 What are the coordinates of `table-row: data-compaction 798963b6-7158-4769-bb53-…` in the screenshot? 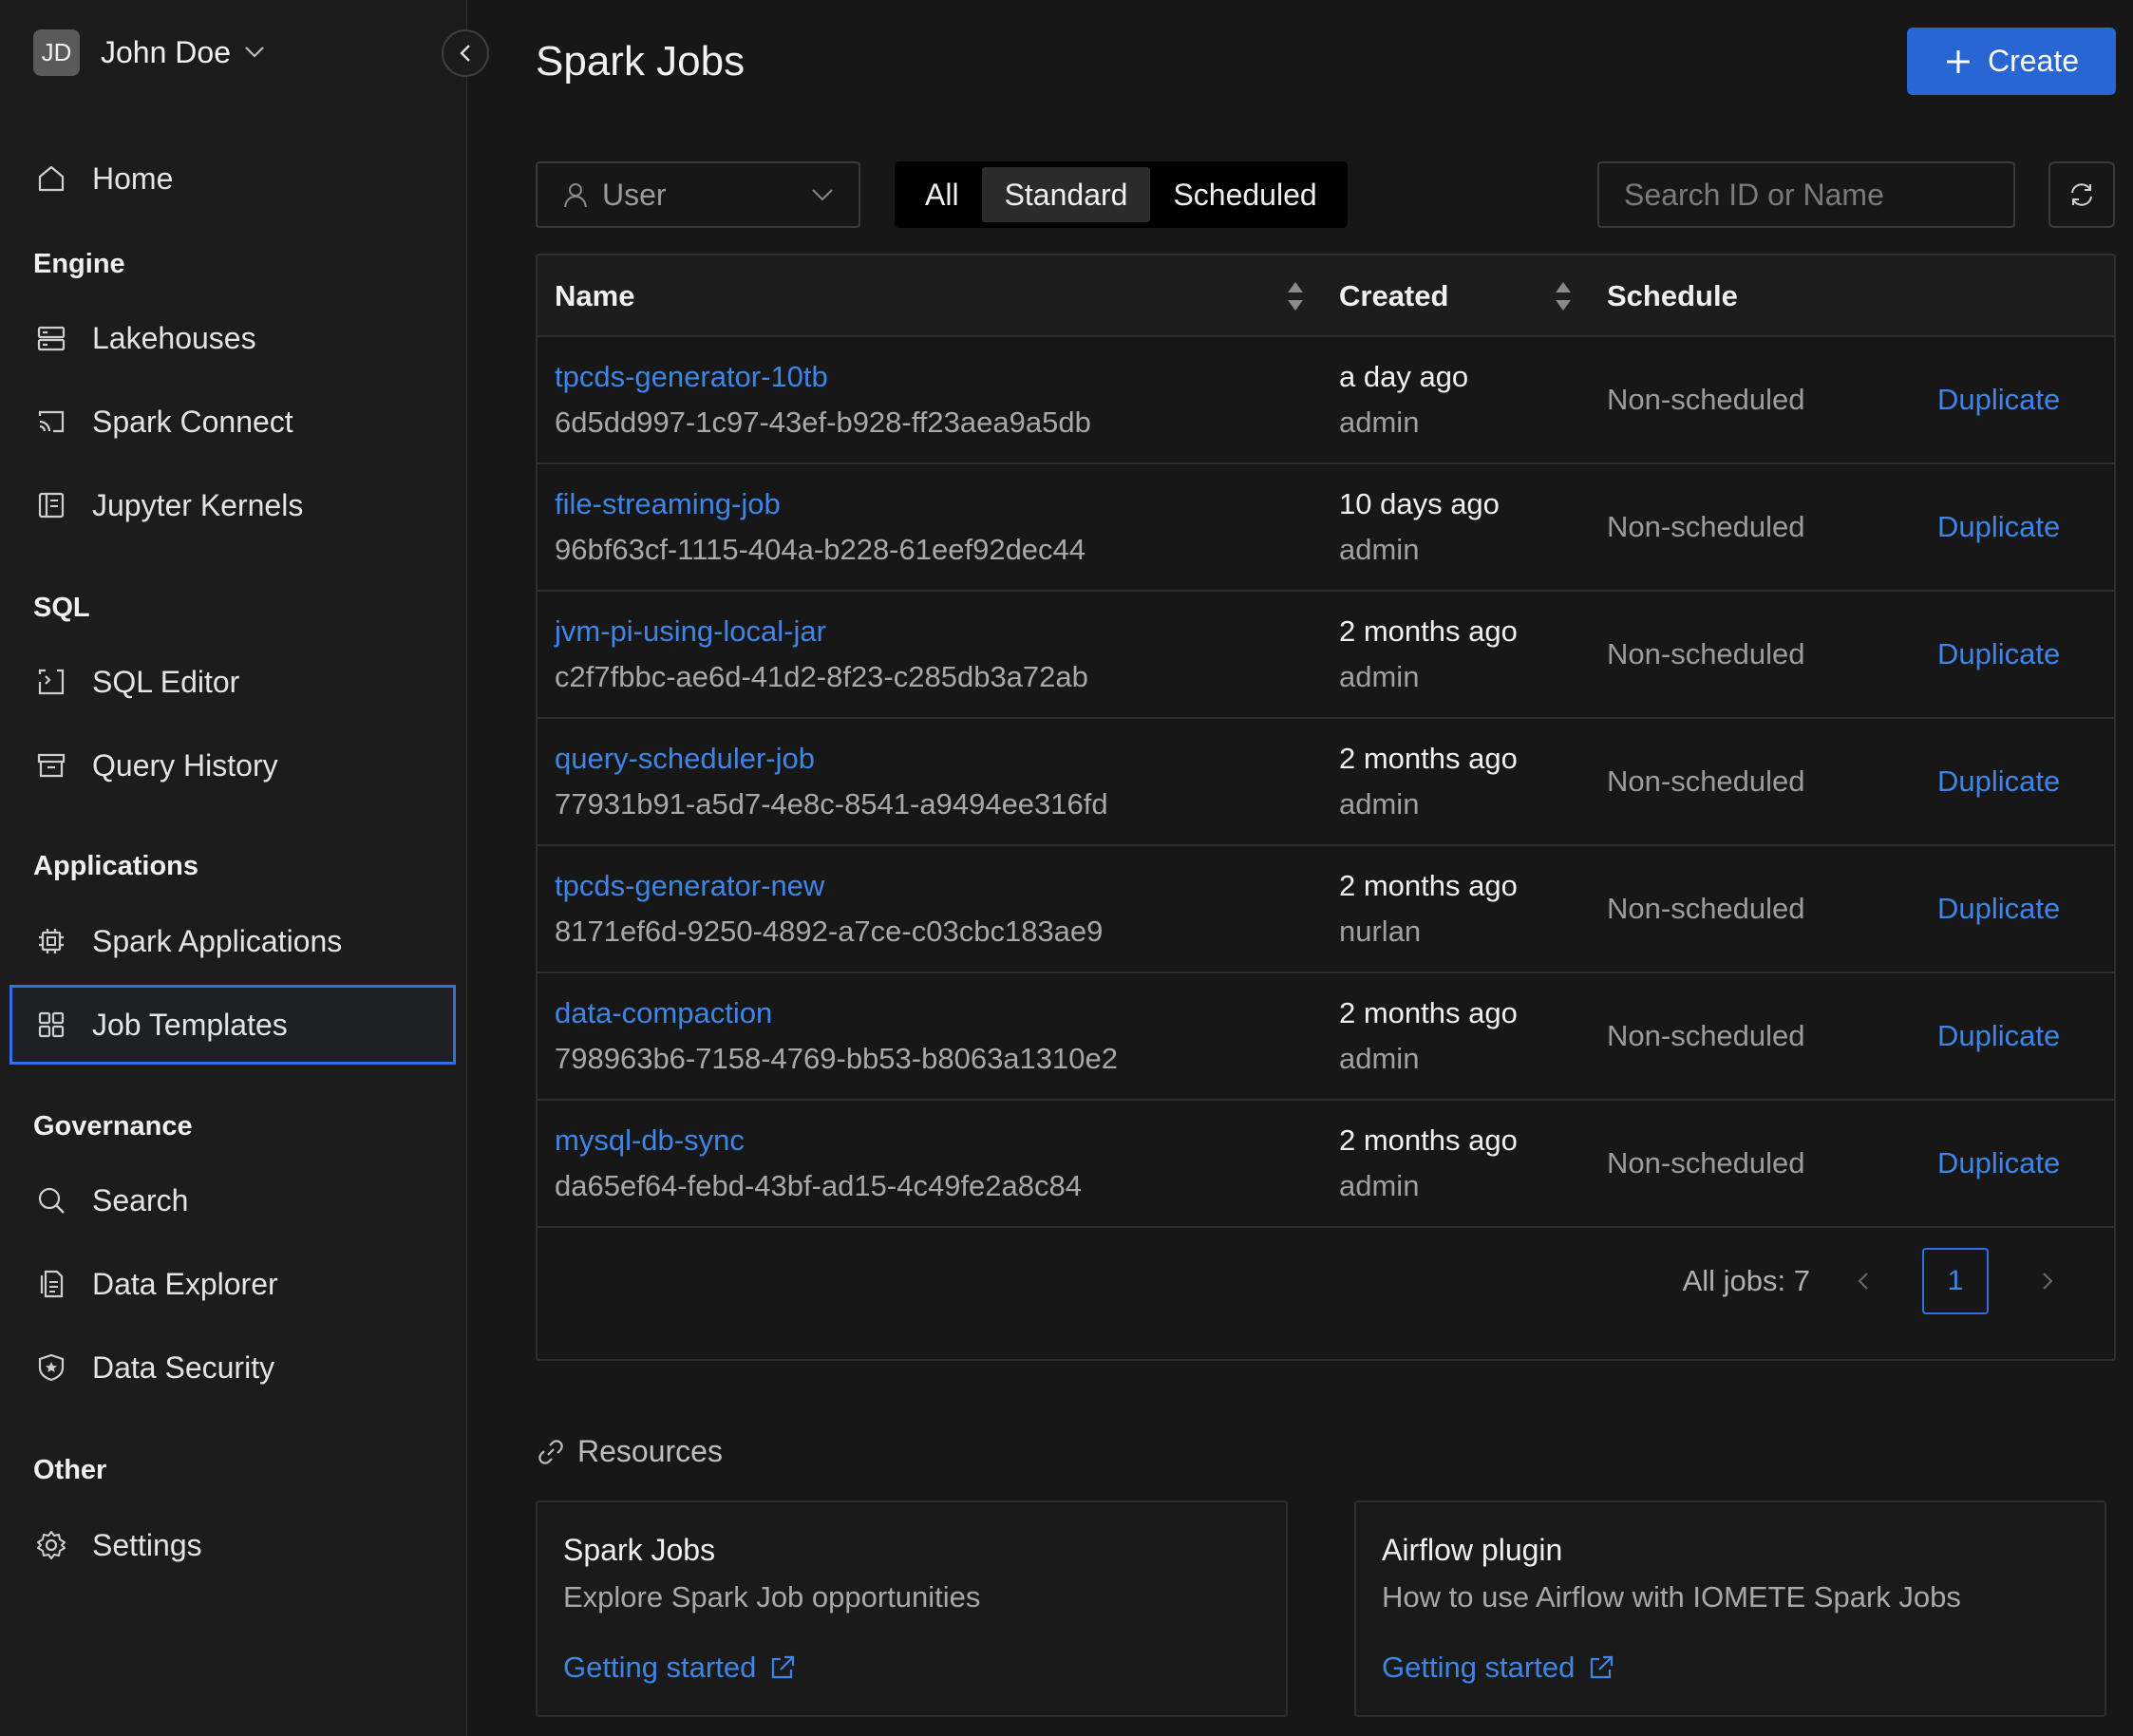 It's located at (1326, 1037).